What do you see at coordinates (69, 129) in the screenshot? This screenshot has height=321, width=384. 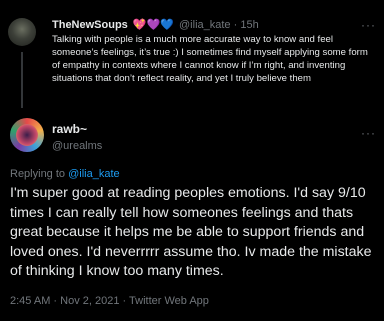 I see `main-display-name: rawb~` at bounding box center [69, 129].